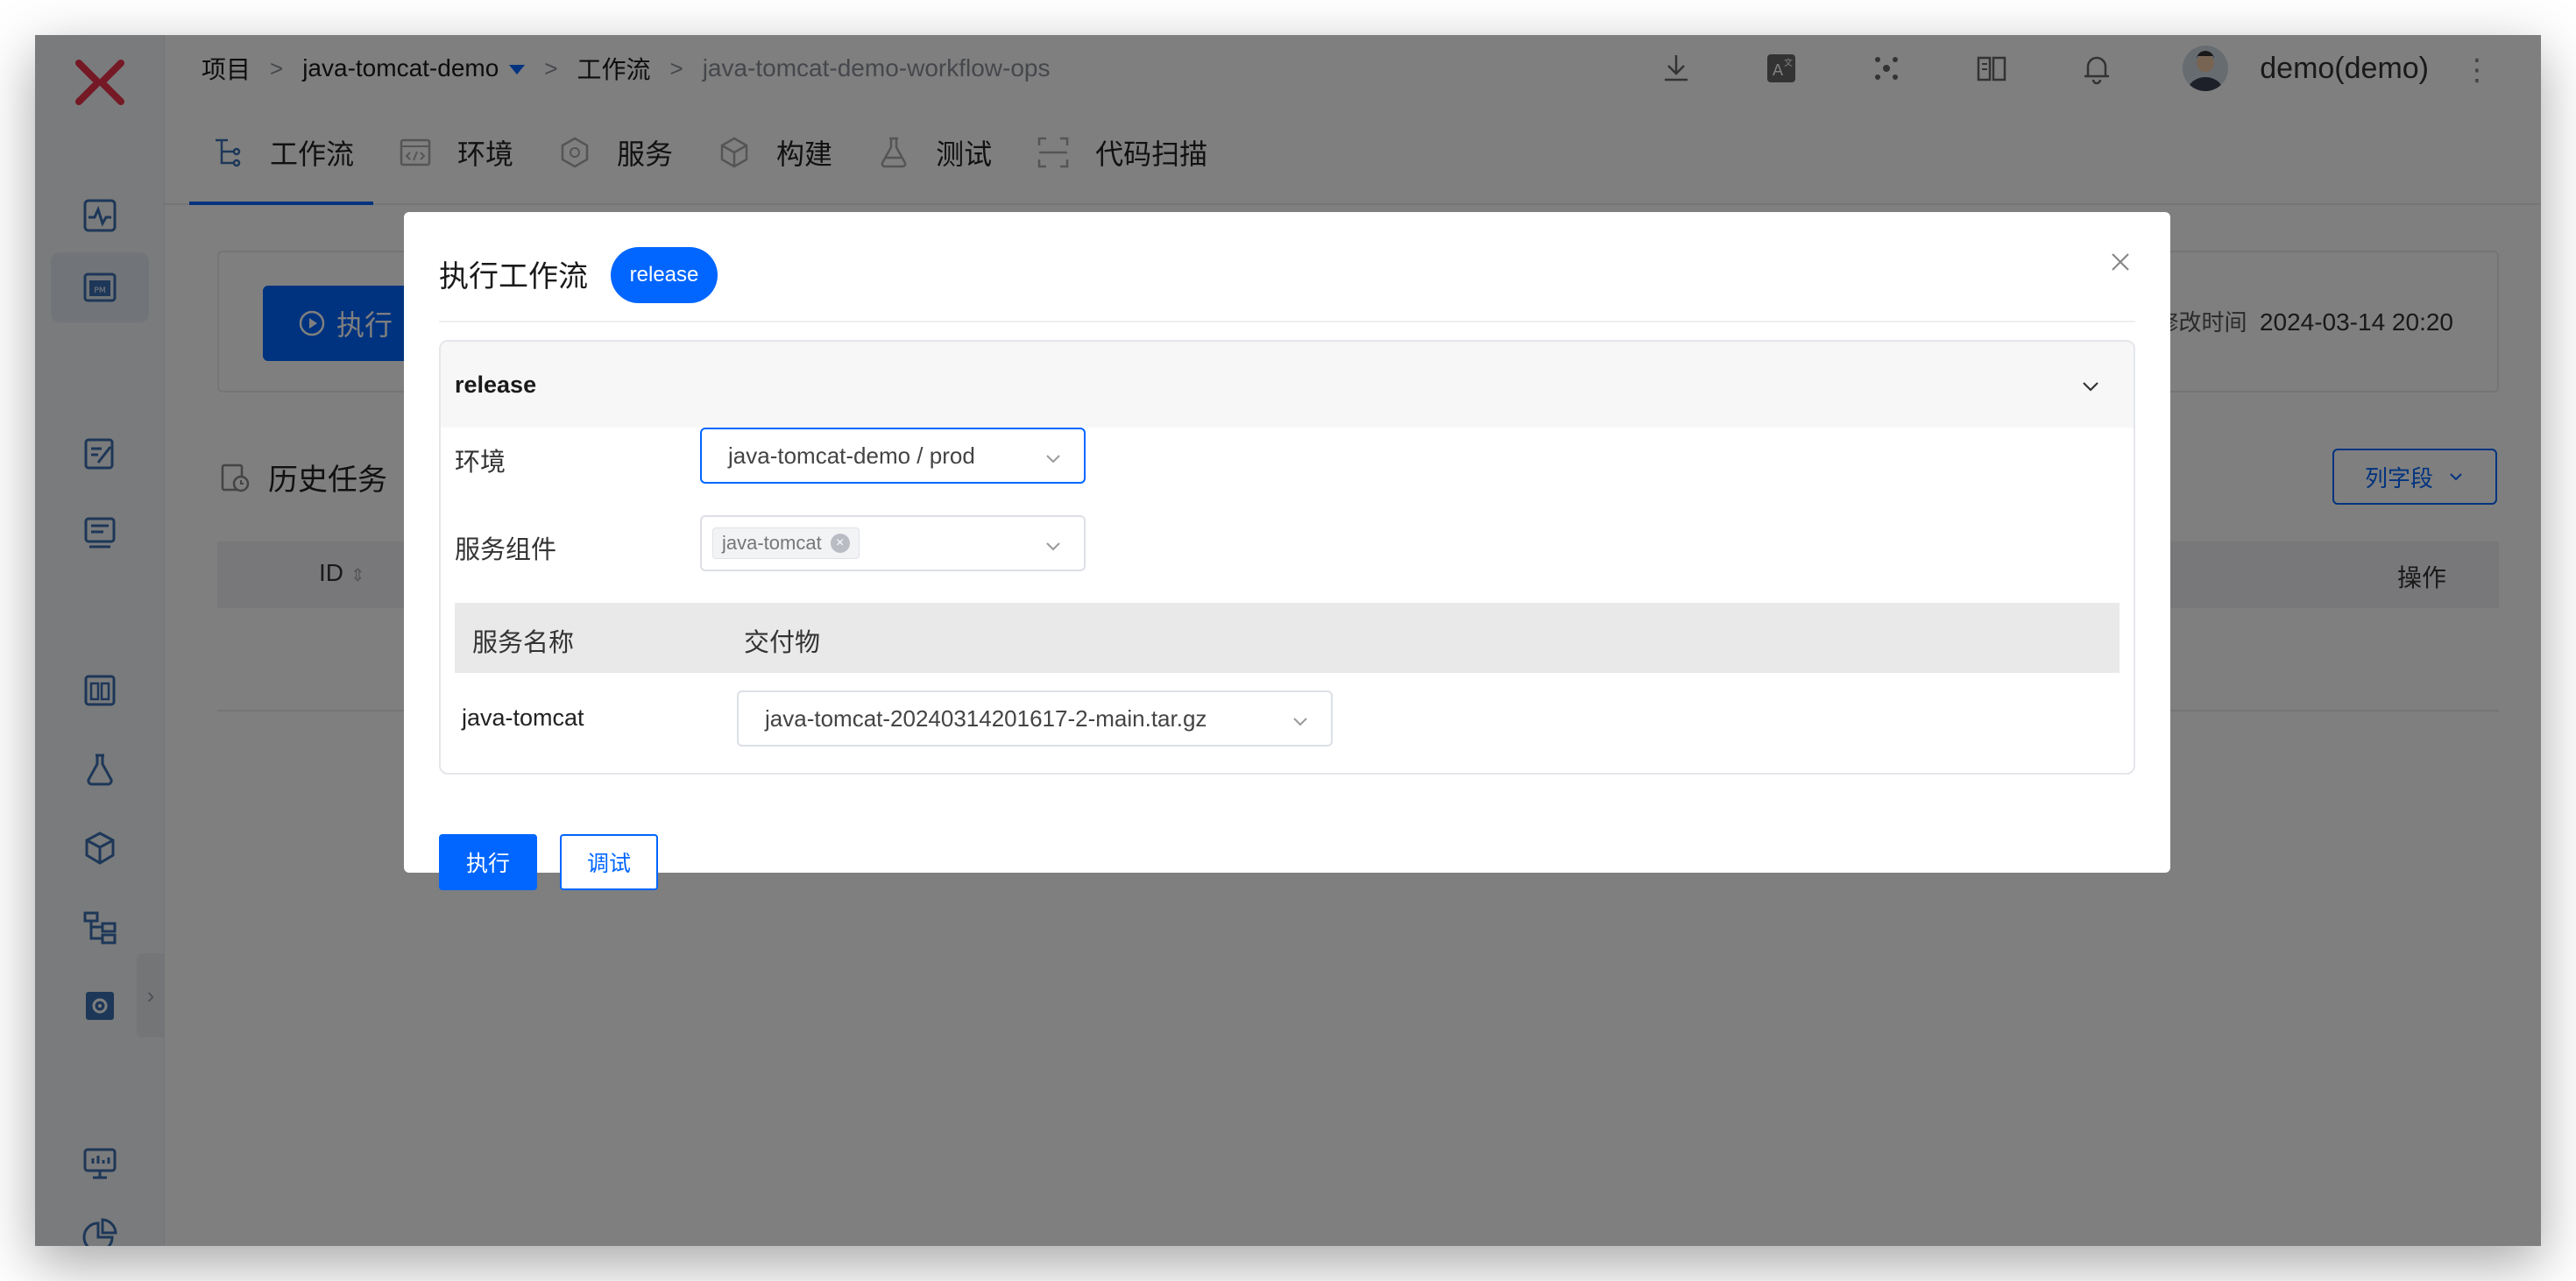 The height and width of the screenshot is (1281, 2576). What do you see at coordinates (609, 862) in the screenshot?
I see `debug-button: 调试` at bounding box center [609, 862].